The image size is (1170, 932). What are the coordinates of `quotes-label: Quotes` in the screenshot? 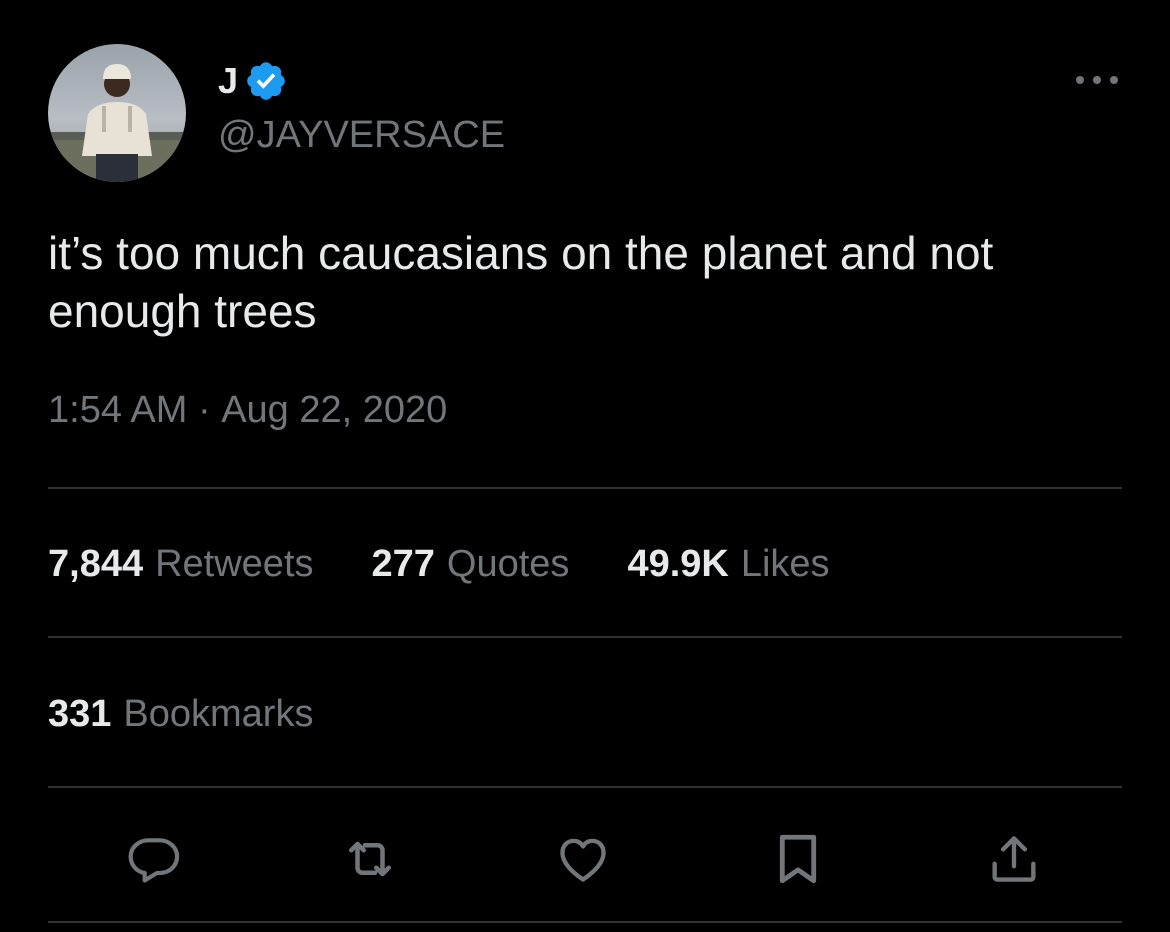 It's located at (508, 563).